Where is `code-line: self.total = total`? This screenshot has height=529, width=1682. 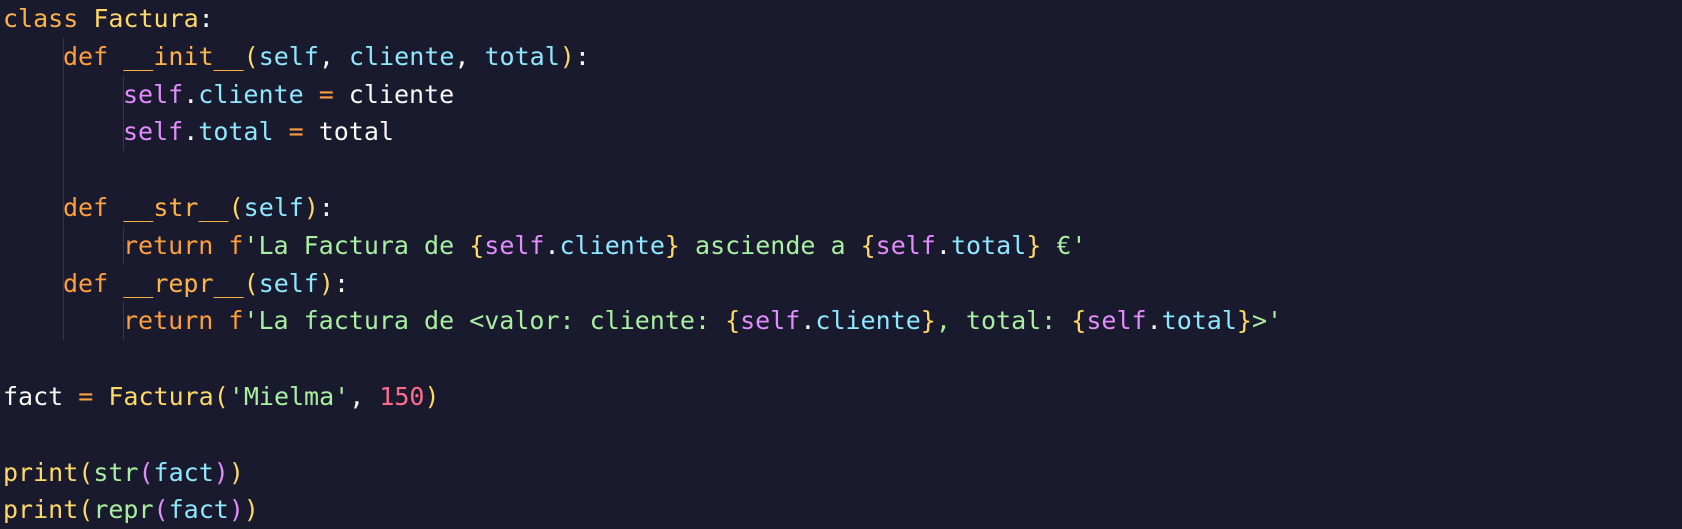 code-line: self.total = total is located at coordinates (582, 132).